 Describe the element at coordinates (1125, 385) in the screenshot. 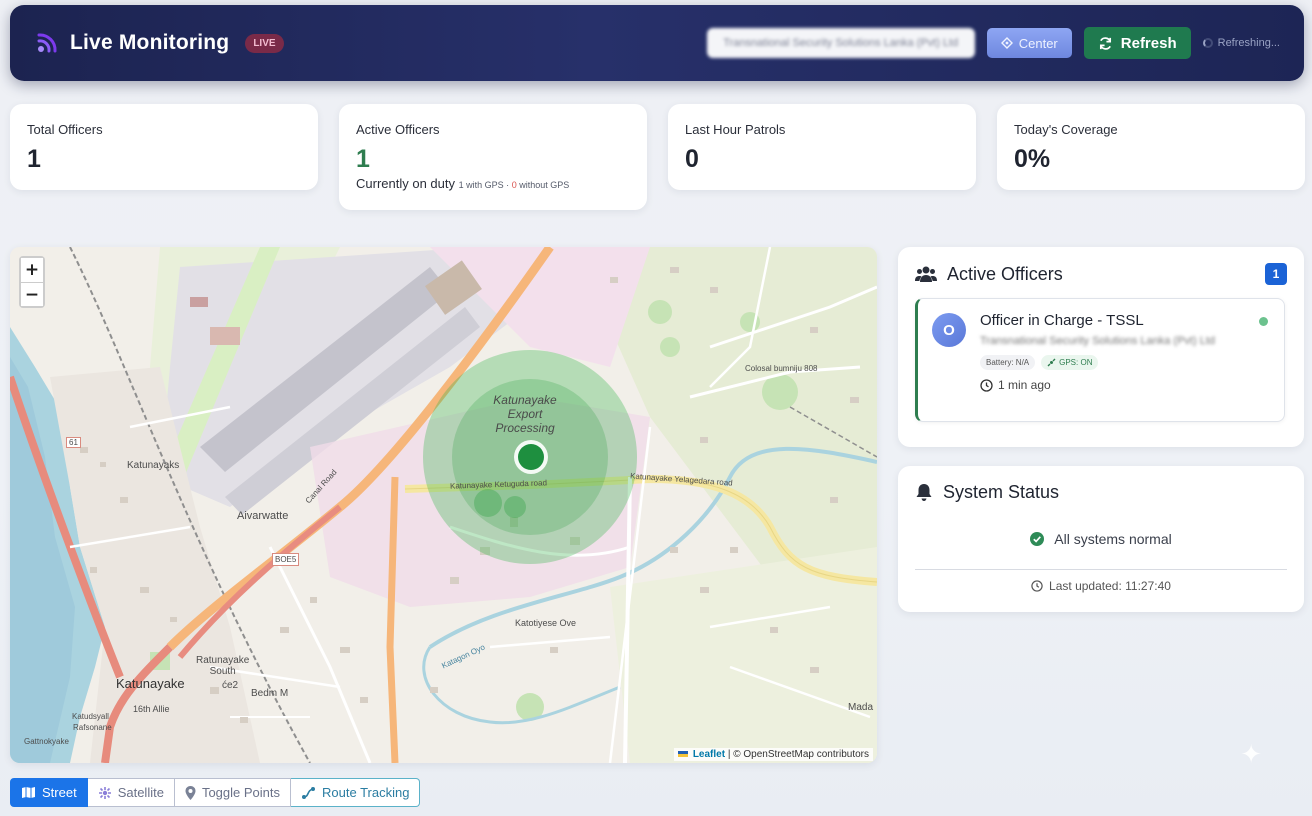

I see `last-seen: 1 min ago` at that location.